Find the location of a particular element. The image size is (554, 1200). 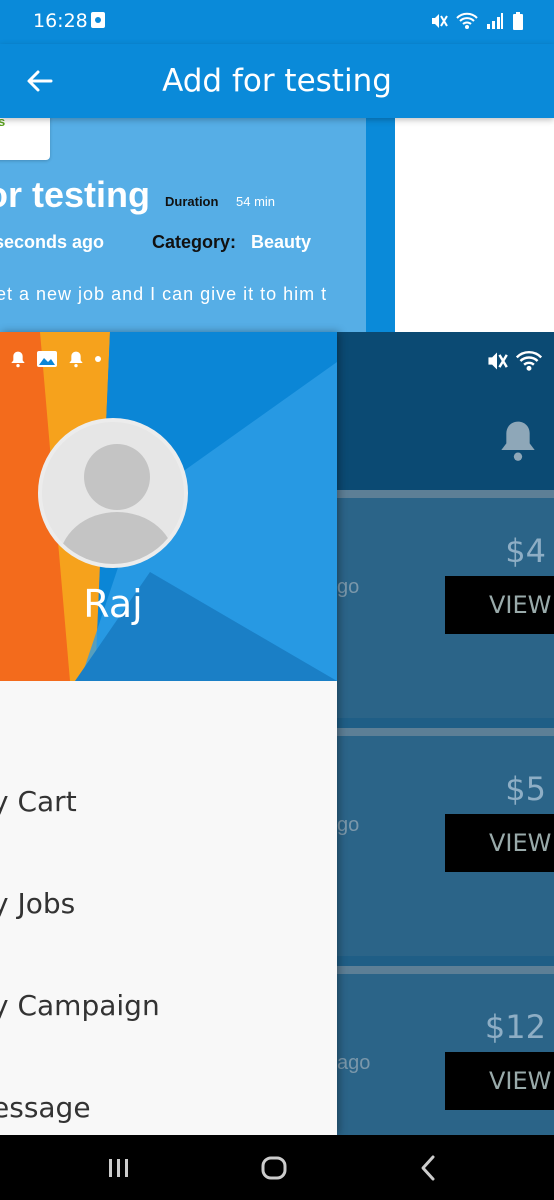

app-bar: Add for testing is located at coordinates (277, 81).